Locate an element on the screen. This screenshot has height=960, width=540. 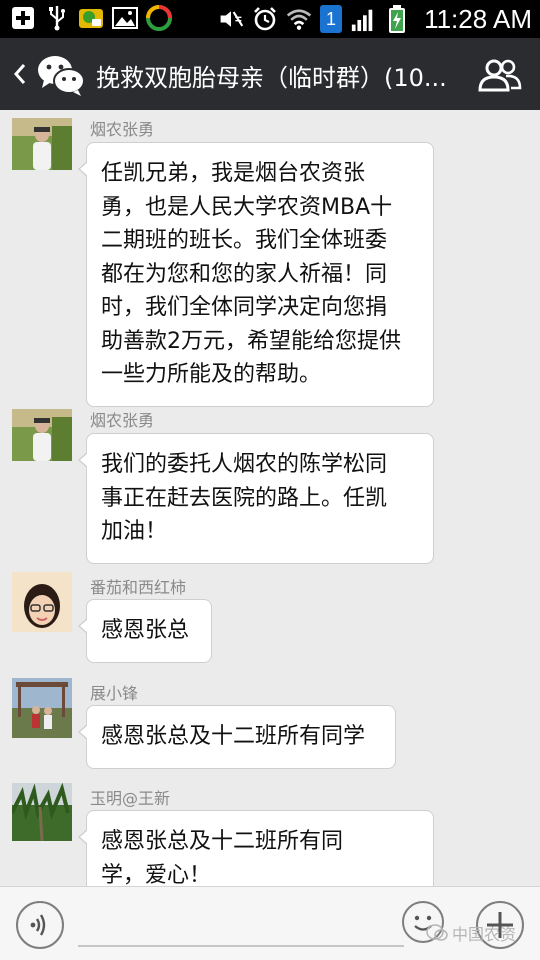
message-line: 勇，也是人民大学农资MBA十 is located at coordinates (247, 207).